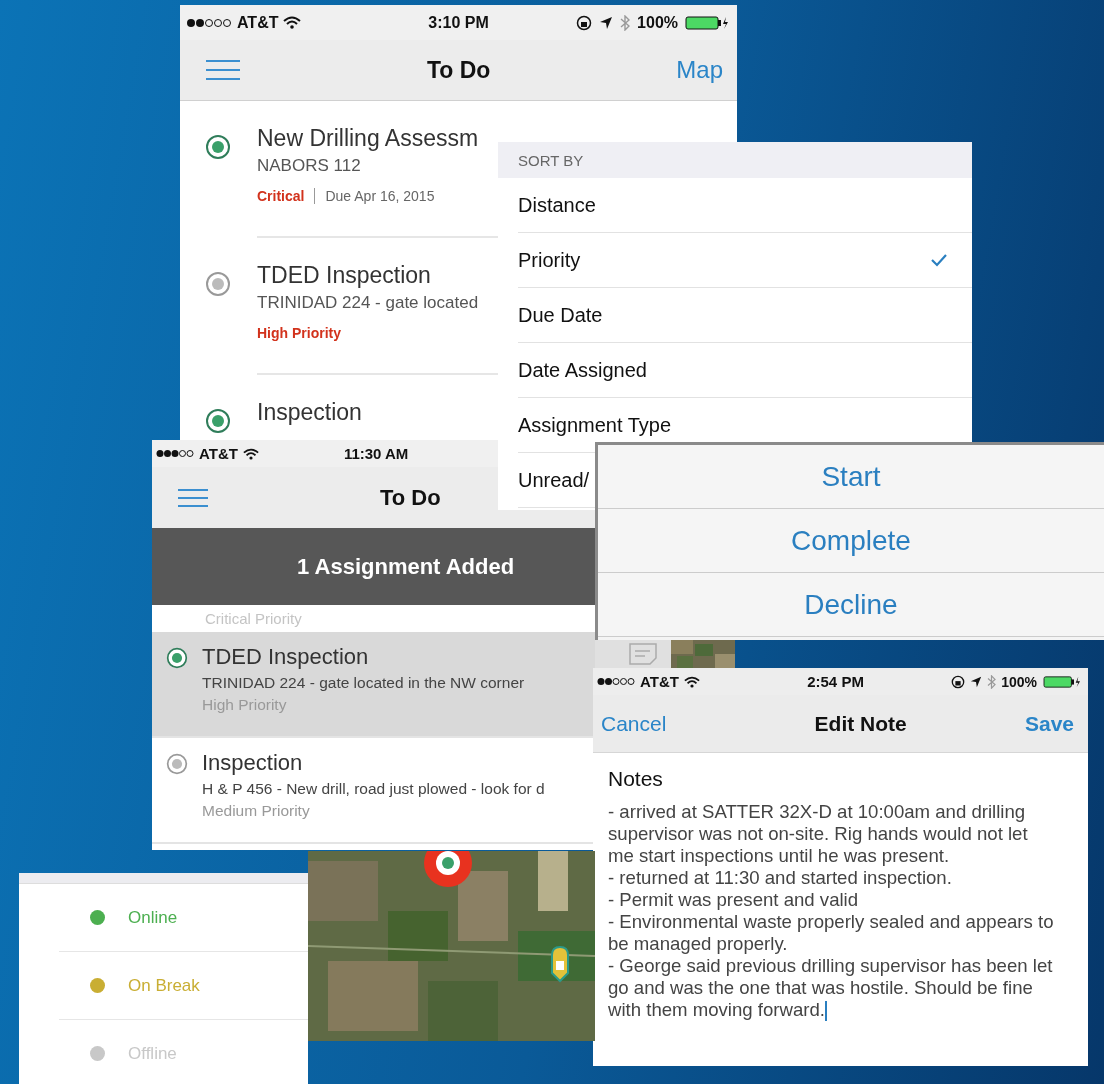 This screenshot has height=1084, width=1104. I want to click on sort-option: Distance, so click(745, 205).